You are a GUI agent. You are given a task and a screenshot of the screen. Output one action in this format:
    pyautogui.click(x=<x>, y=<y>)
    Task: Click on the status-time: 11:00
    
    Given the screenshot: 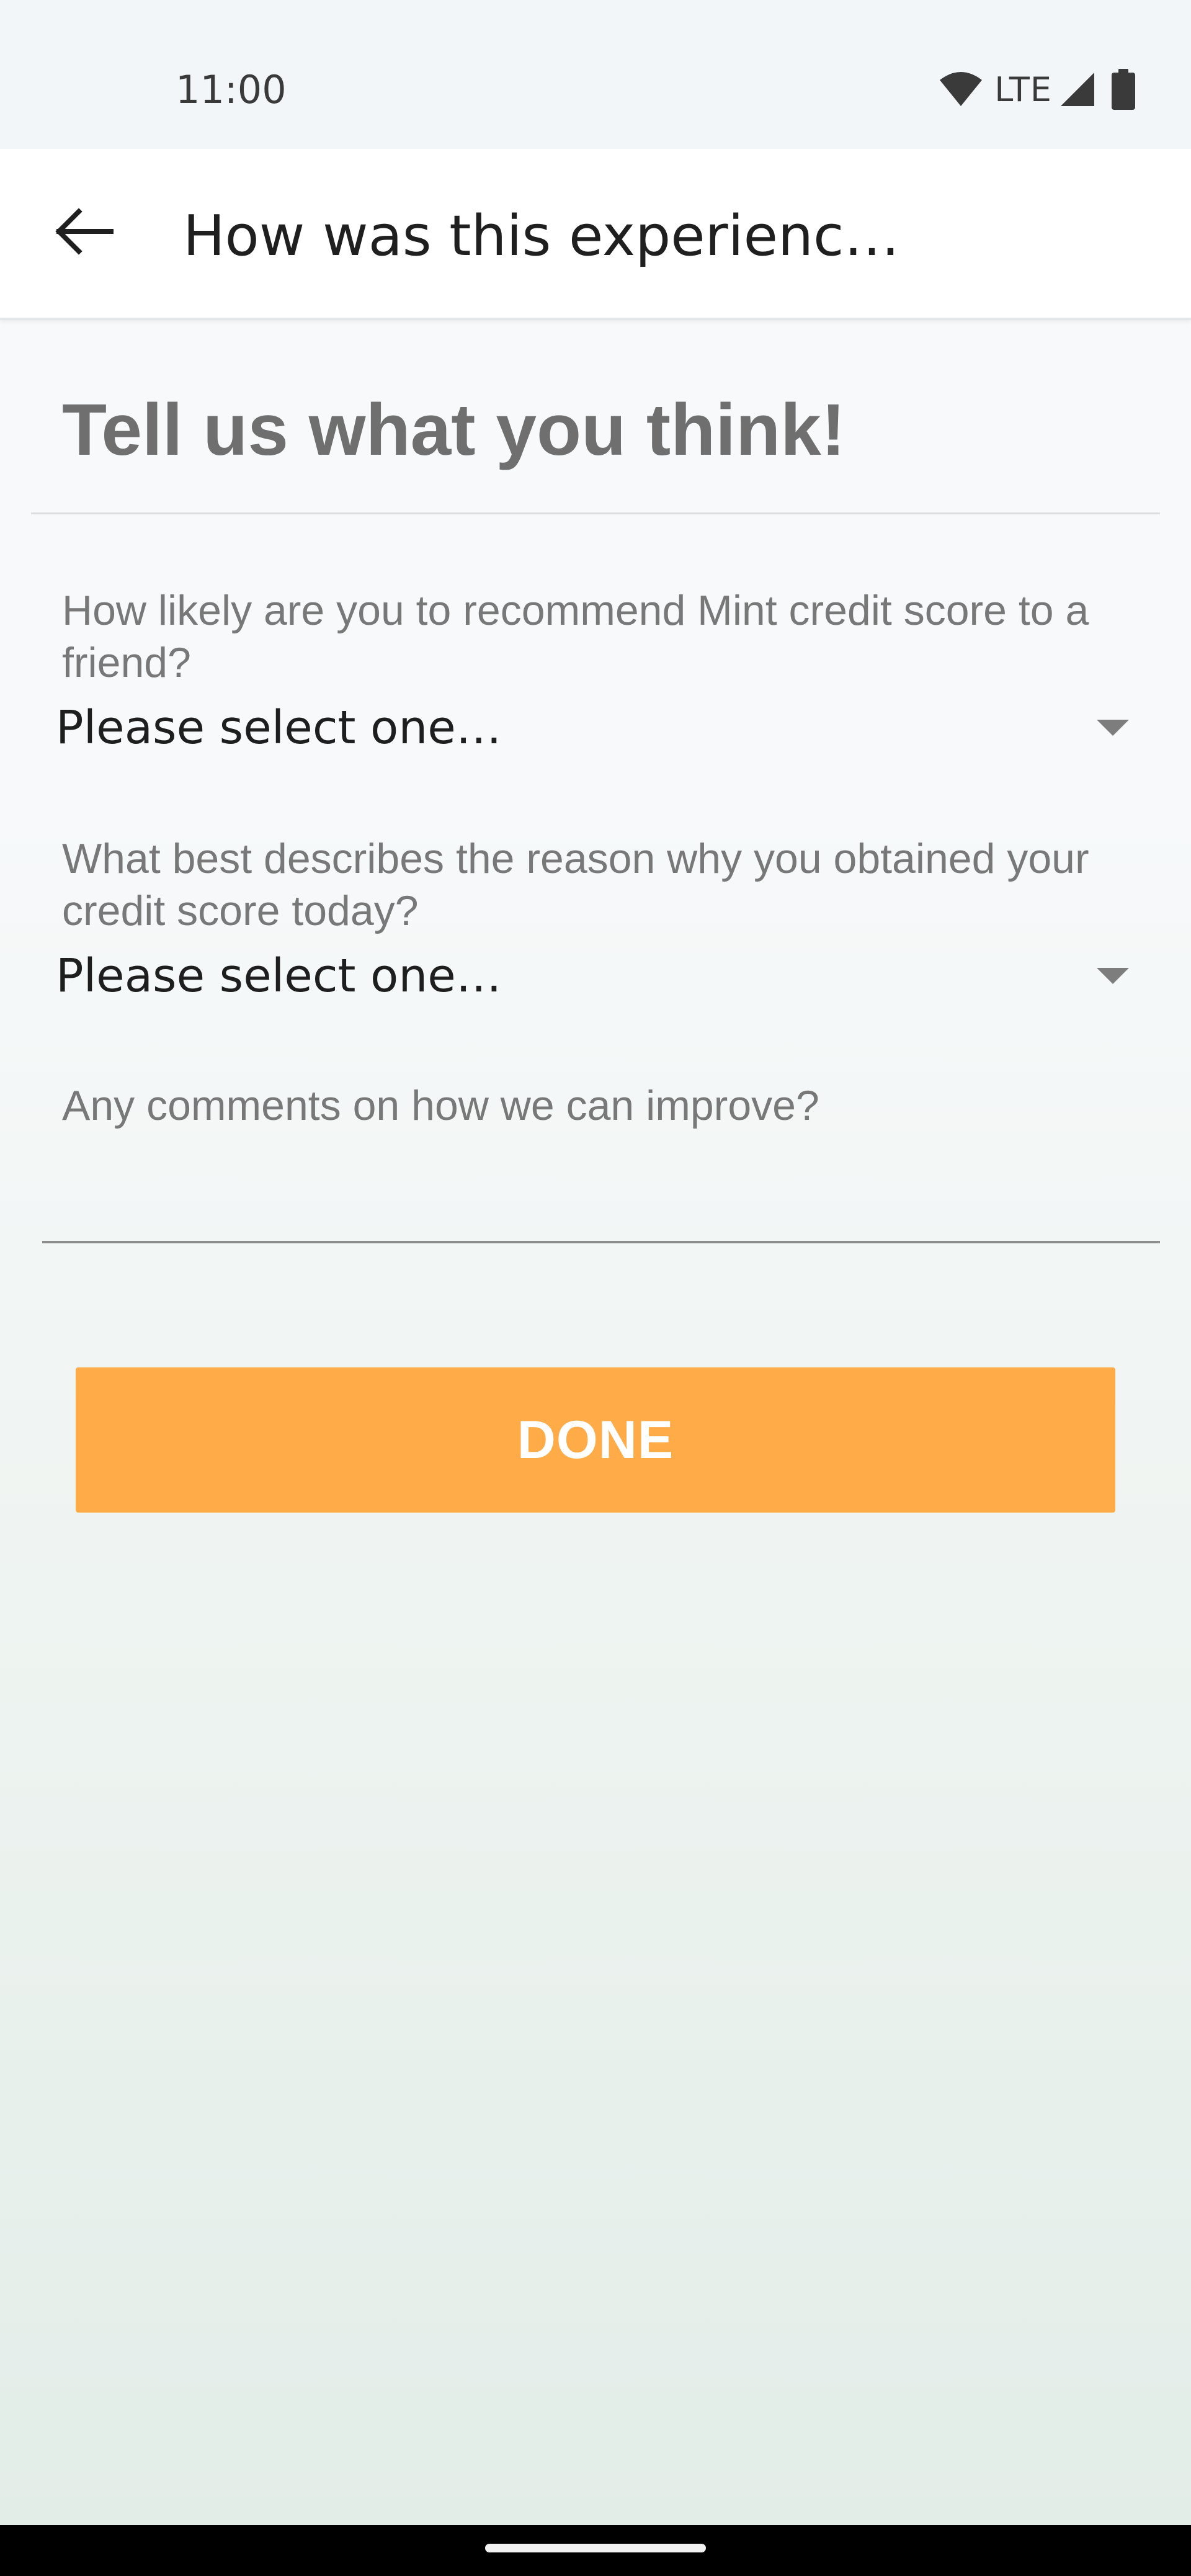 What is the action you would take?
    pyautogui.click(x=231, y=89)
    